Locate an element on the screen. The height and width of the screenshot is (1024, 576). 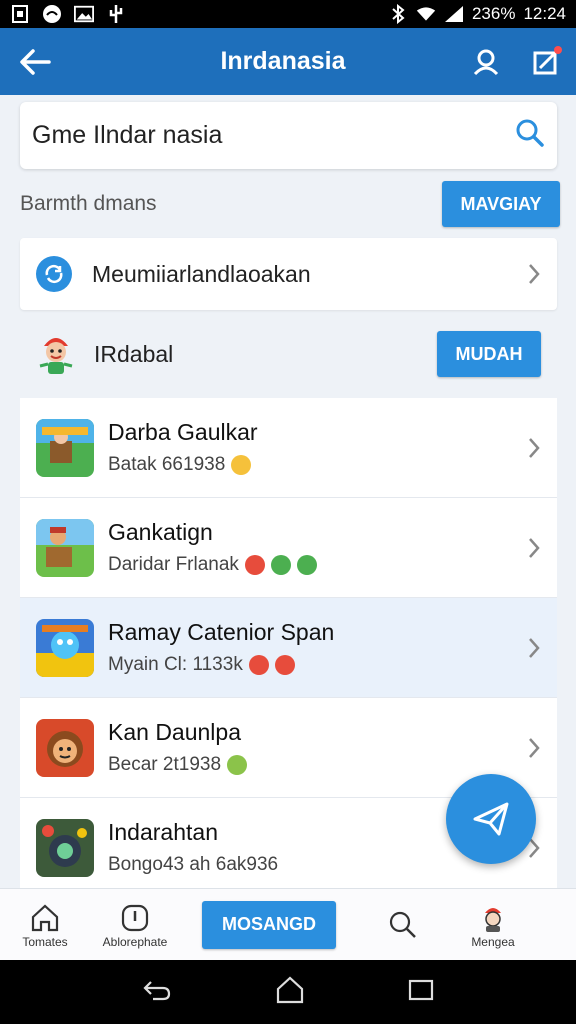
featured-row: IRdabal MUDAH is located at coordinates (288, 354).